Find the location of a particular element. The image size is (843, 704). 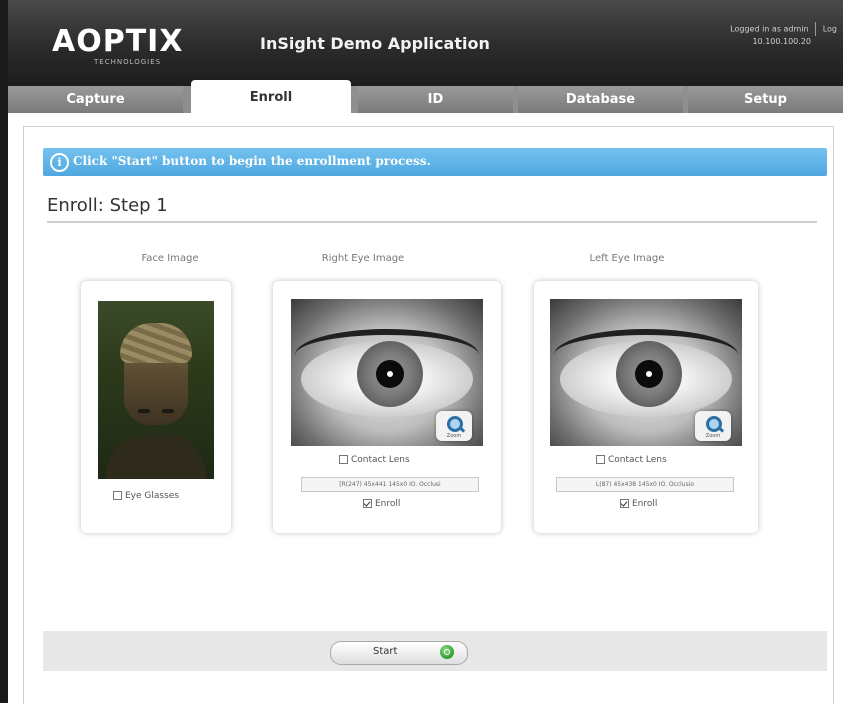

left-contact-lens-option: Contact Lens is located at coordinates (631, 460).